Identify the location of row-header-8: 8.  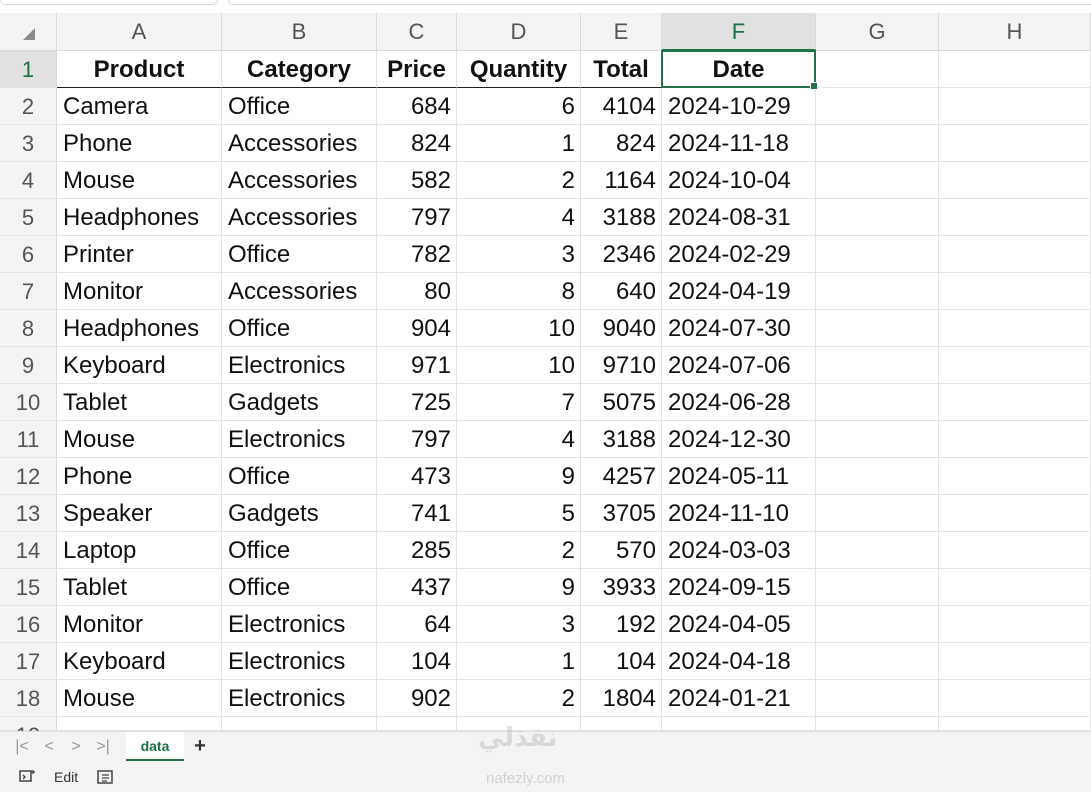
(28, 328).